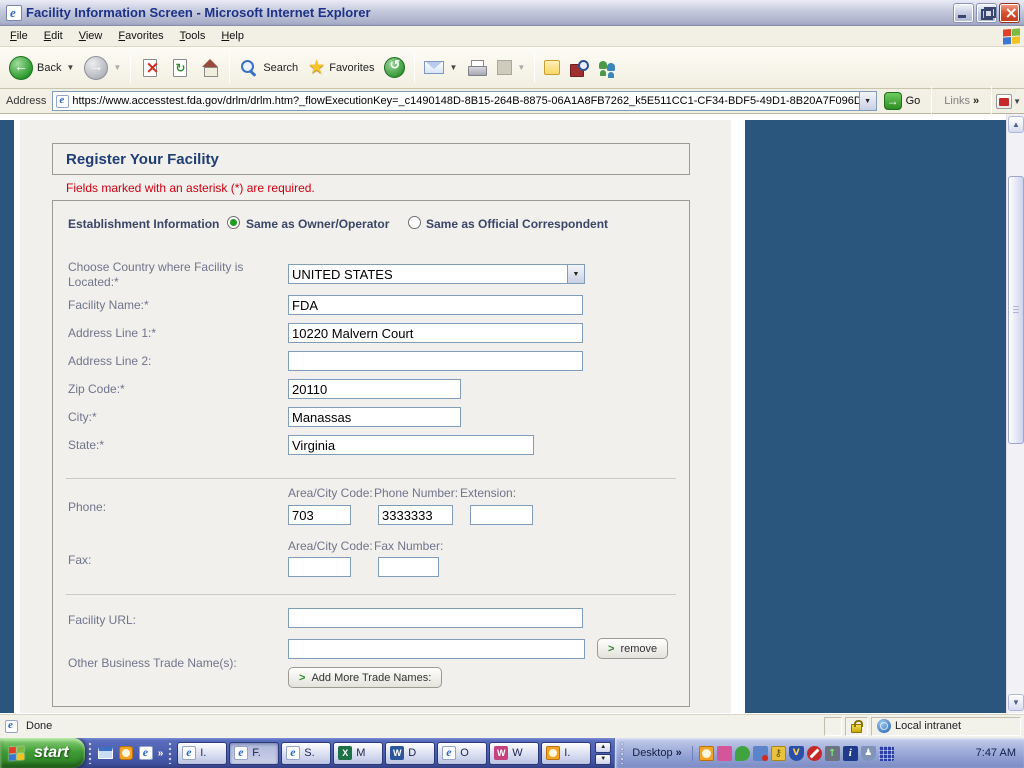 The image size is (1024, 768). What do you see at coordinates (566, 753) in the screenshot?
I see `task-button-8: I.` at bounding box center [566, 753].